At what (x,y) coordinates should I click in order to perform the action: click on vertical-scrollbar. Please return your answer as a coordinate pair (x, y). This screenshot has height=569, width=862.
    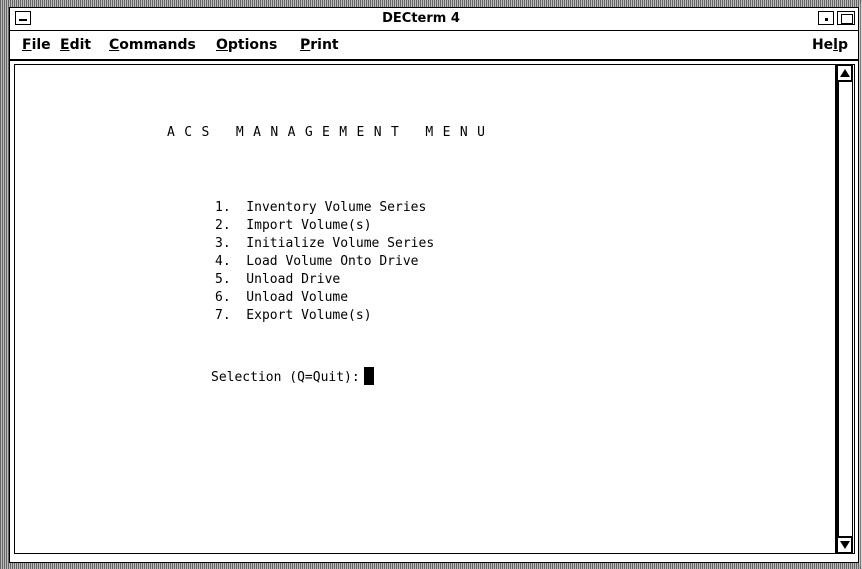
    Looking at the image, I should click on (845, 309).